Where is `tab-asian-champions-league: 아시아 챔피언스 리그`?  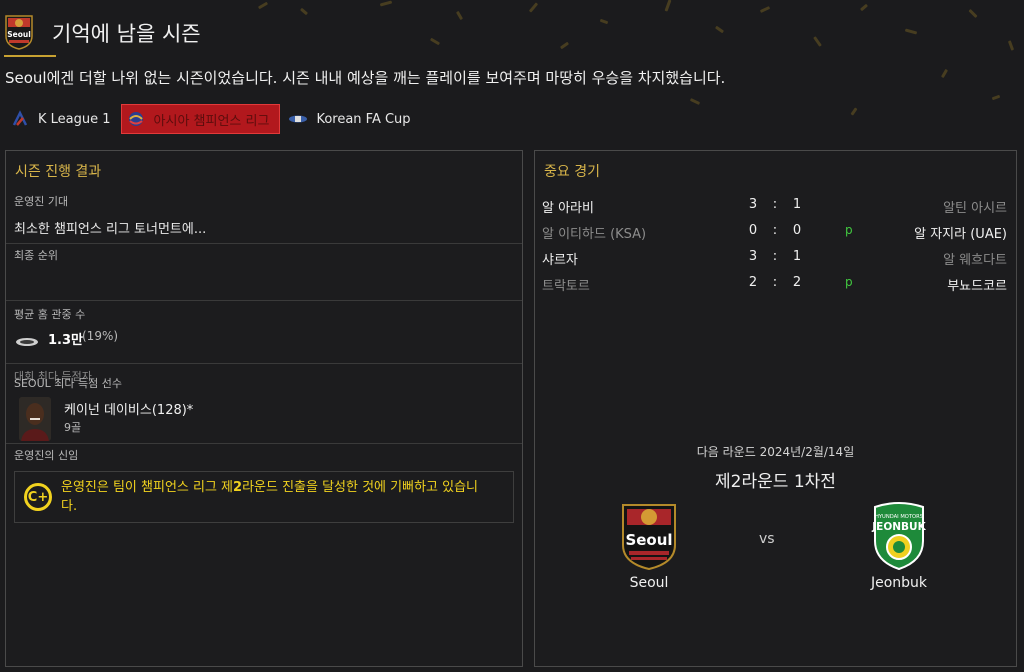 tab-asian-champions-league: 아시아 챔피언스 리그 is located at coordinates (200, 119).